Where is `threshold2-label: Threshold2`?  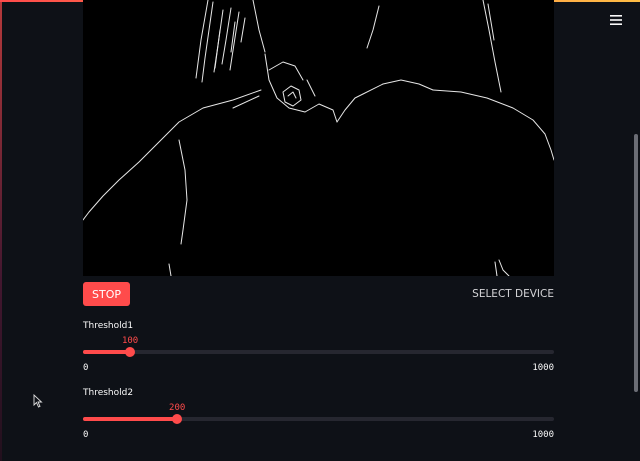 threshold2-label: Threshold2 is located at coordinates (108, 393).